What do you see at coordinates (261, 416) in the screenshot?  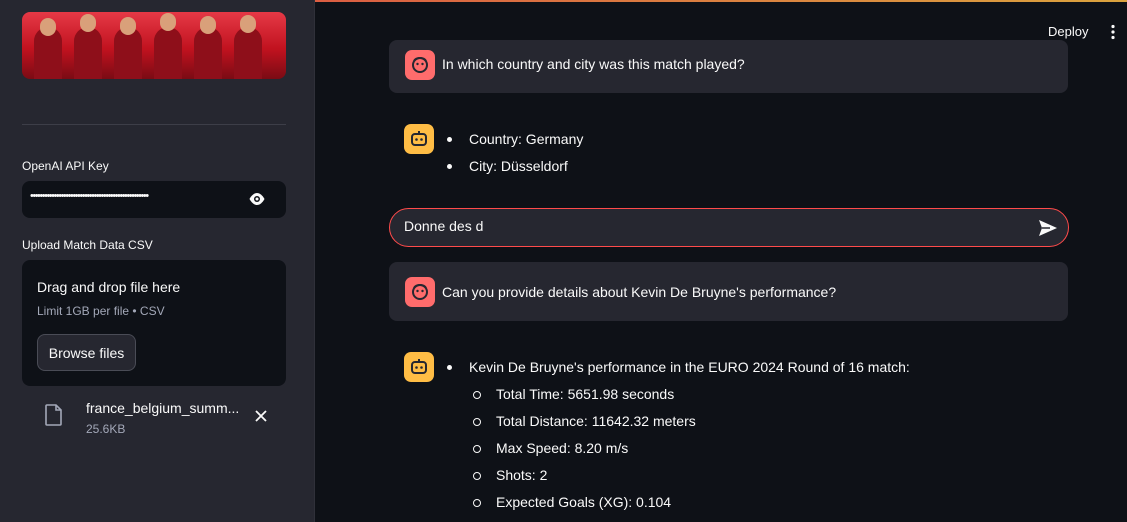 I see `close-icon` at bounding box center [261, 416].